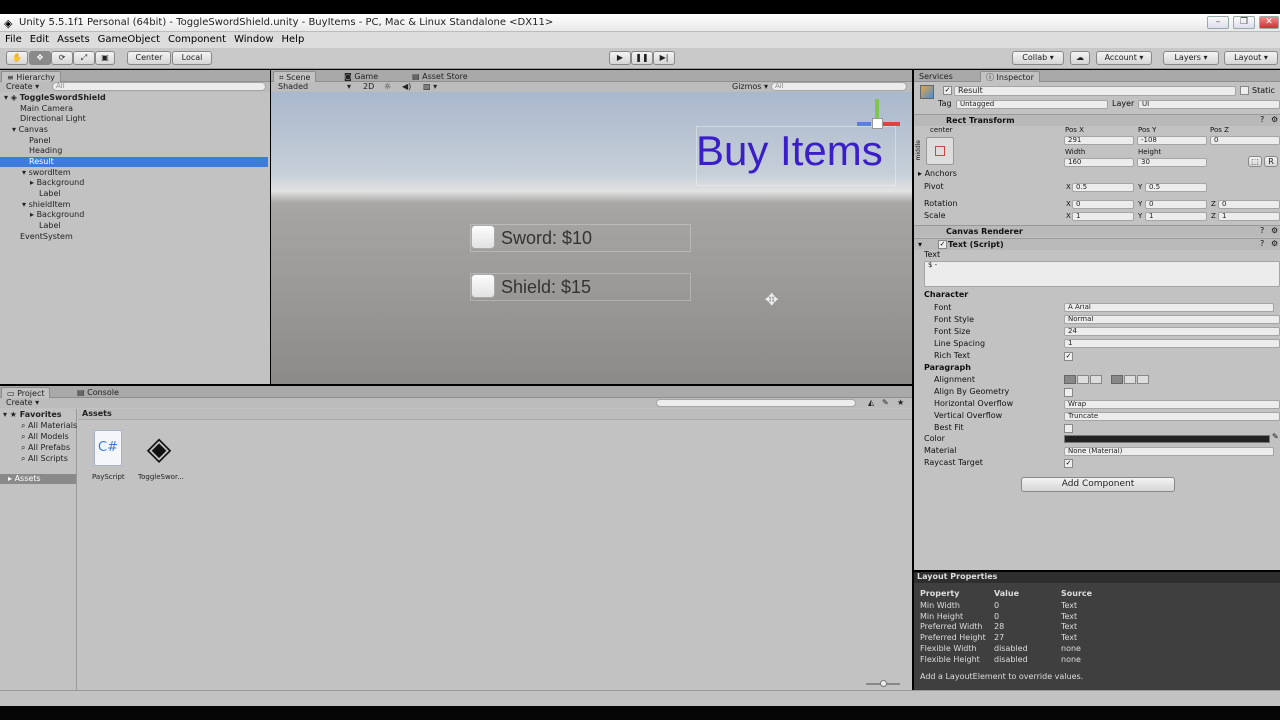  What do you see at coordinates (1097, 231) in the screenshot?
I see `canvas-renderer-header: Canvas Renderer ? ⚙` at bounding box center [1097, 231].